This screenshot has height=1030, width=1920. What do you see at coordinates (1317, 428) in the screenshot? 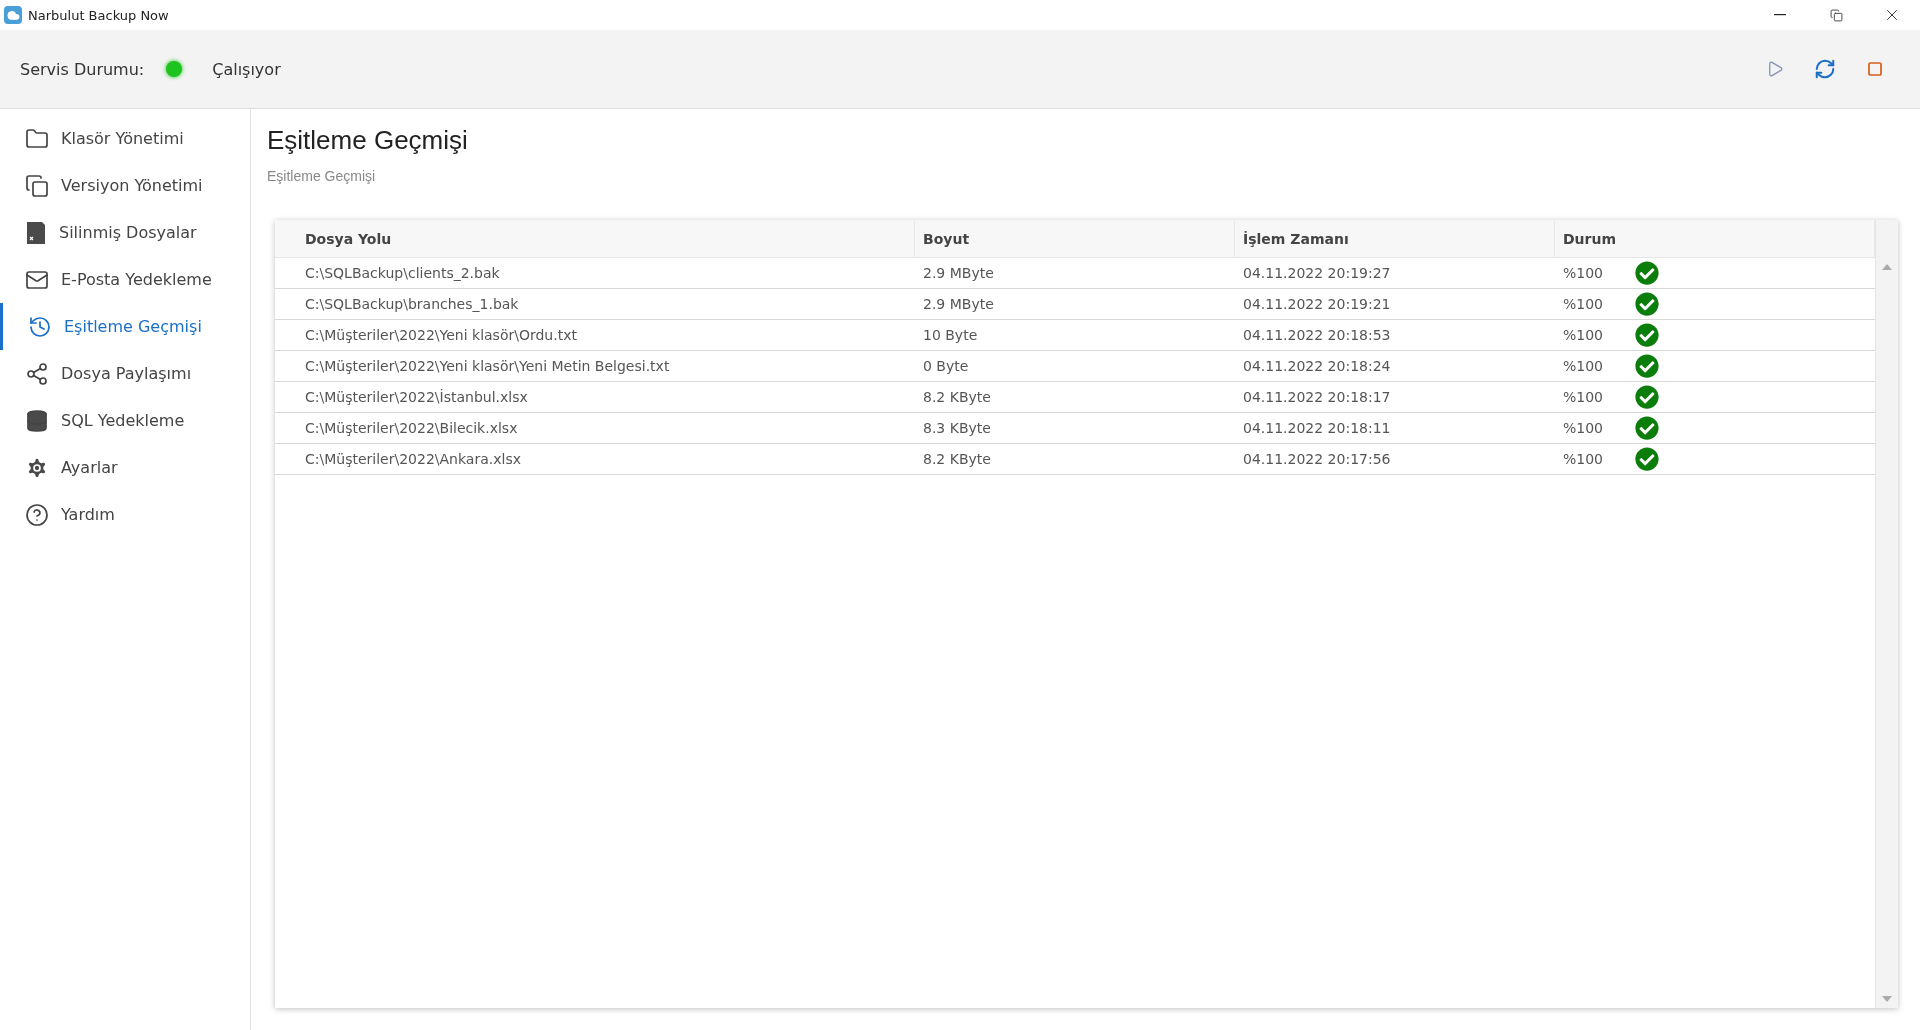
I see `table-cell-text: 04.11.2022 20:18:11` at bounding box center [1317, 428].